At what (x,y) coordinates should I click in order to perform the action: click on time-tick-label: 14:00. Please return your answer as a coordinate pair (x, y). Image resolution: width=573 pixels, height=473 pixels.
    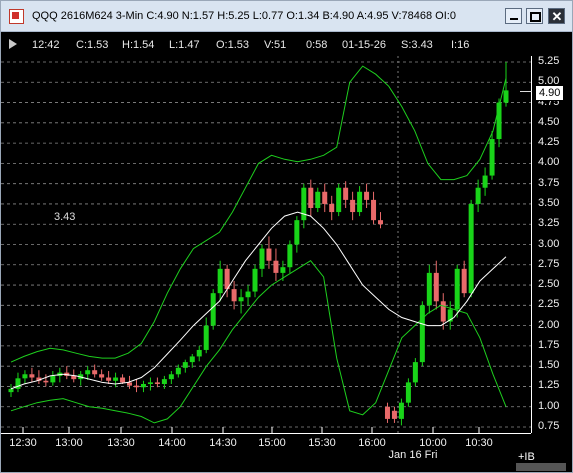
    Looking at the image, I should click on (172, 443).